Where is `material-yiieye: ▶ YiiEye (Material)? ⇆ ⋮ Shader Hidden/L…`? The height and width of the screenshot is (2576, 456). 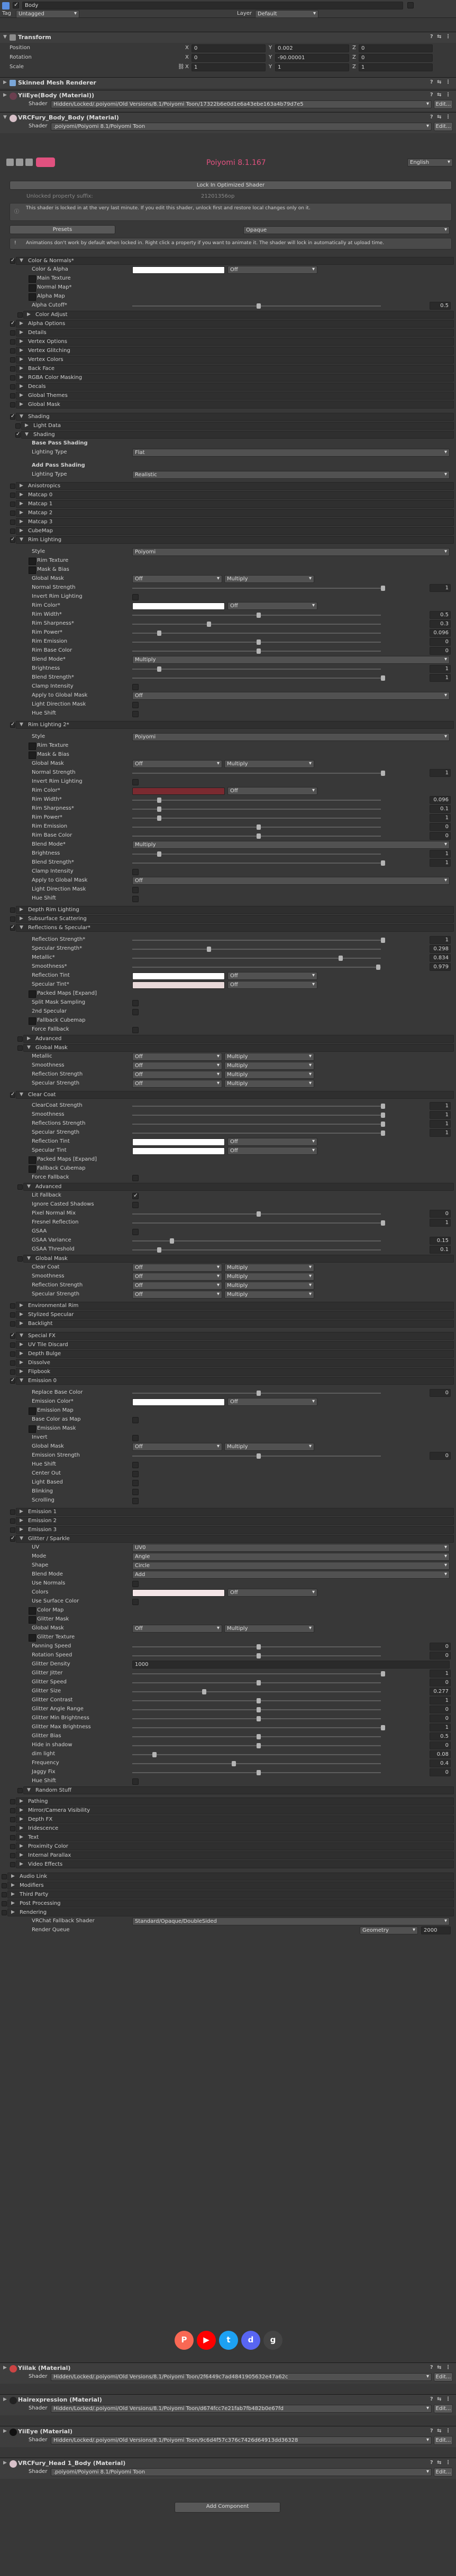
material-yiieye: ▶ YiiEye (Material)? ⇆ ⋮ Shader Hidden/L… is located at coordinates (228, 2436).